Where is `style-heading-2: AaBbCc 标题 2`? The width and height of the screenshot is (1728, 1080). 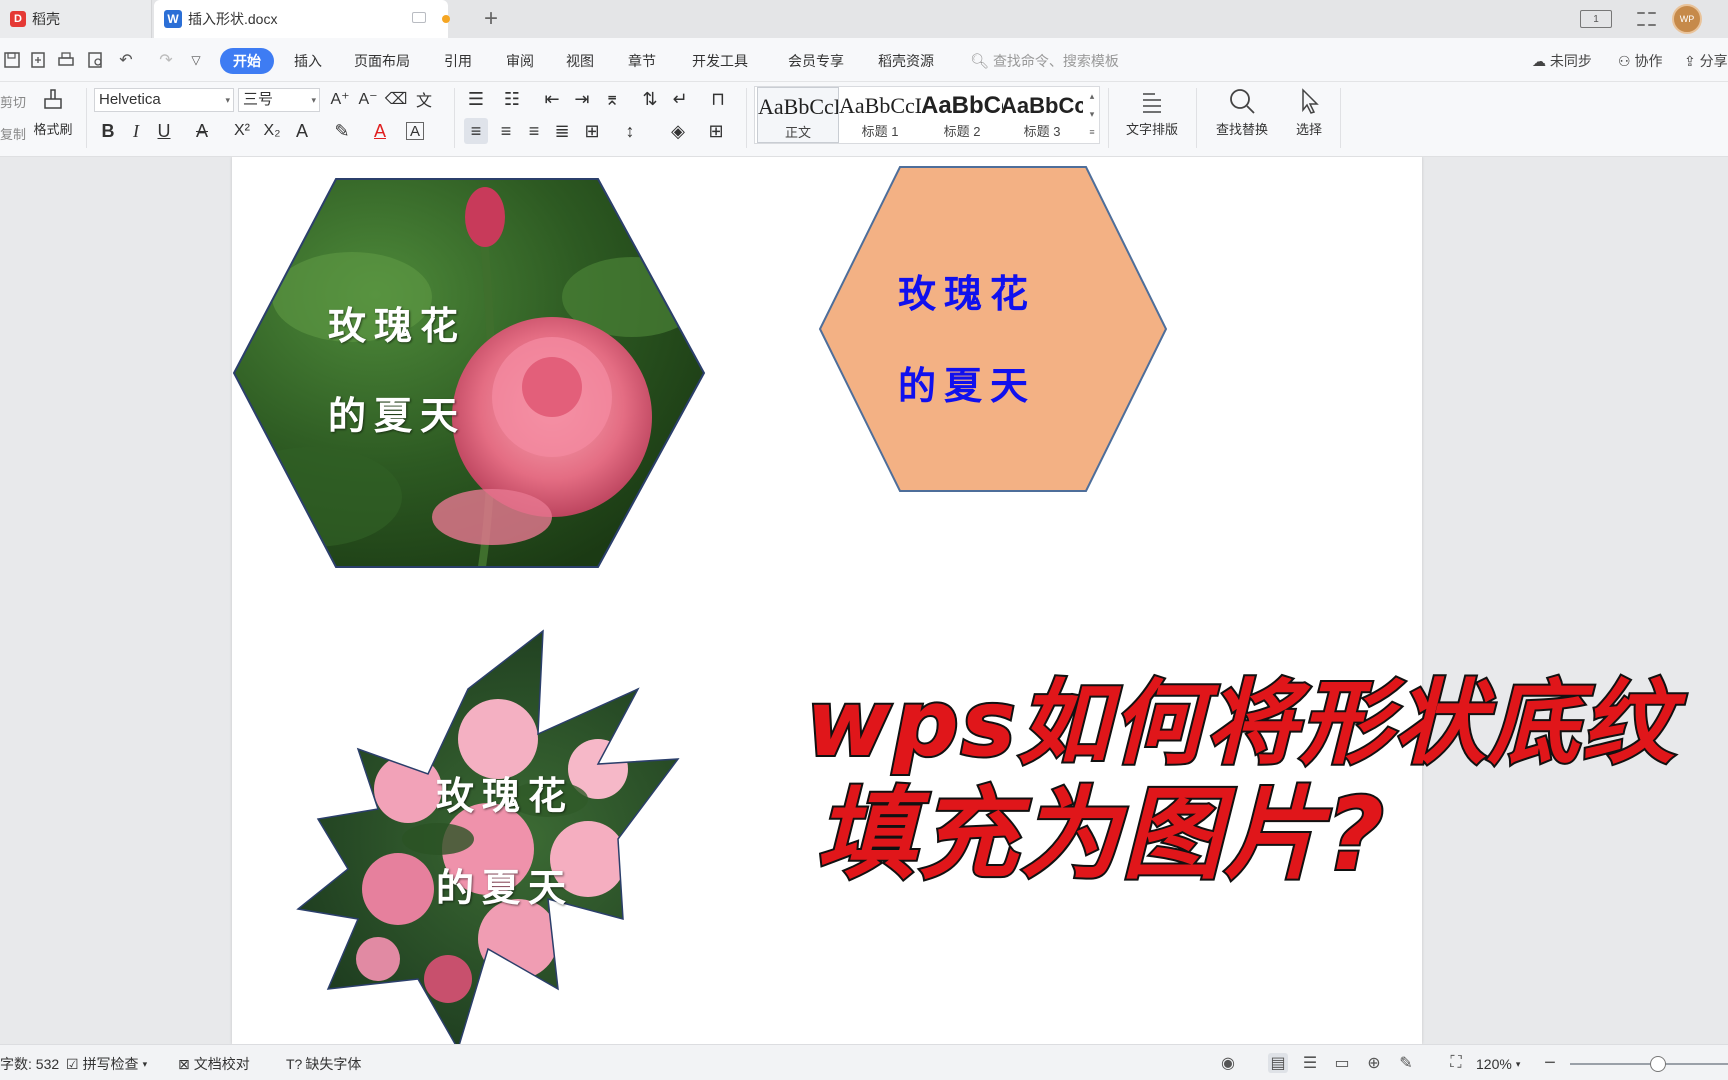 style-heading-2: AaBbCc 标题 2 is located at coordinates (962, 115).